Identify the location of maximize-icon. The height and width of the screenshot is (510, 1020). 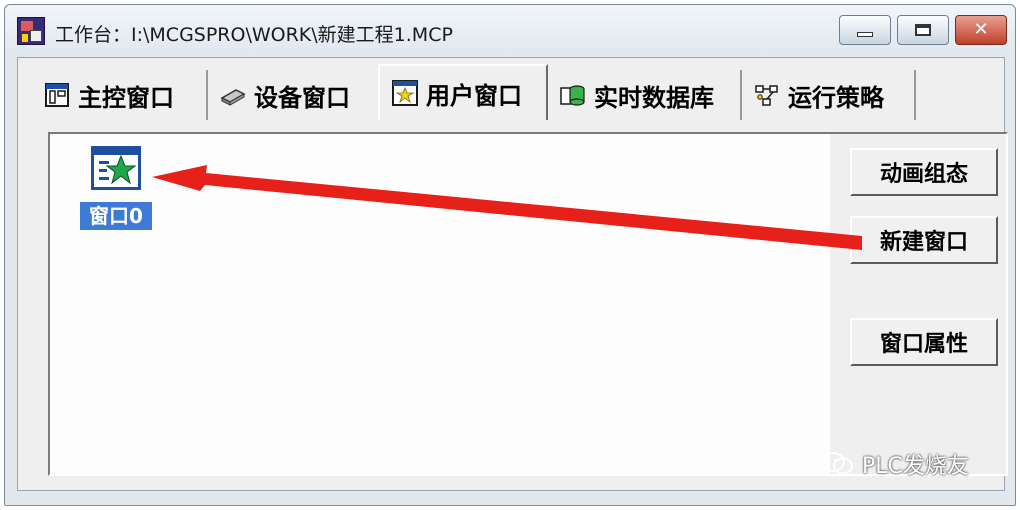
(923, 30).